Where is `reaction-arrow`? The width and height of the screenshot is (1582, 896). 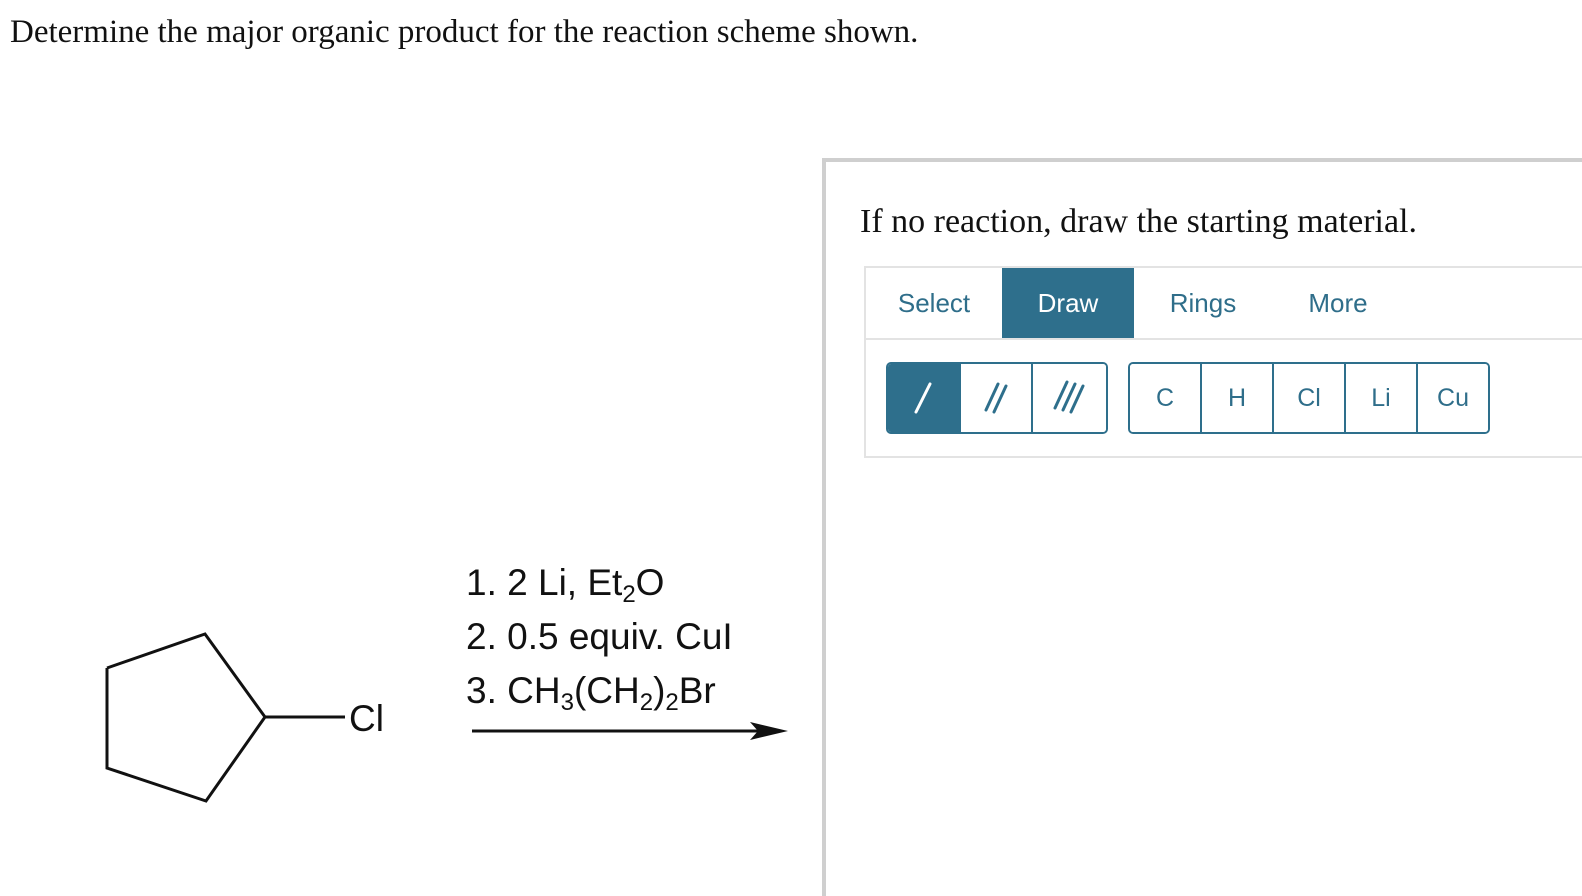 reaction-arrow is located at coordinates (630, 731).